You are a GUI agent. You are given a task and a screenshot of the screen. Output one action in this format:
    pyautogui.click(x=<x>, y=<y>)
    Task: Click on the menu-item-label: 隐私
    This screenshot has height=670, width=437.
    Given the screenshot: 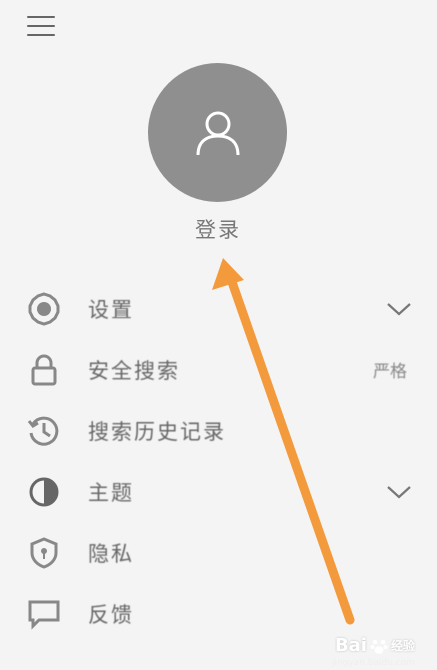 What is the action you would take?
    pyautogui.click(x=111, y=553)
    